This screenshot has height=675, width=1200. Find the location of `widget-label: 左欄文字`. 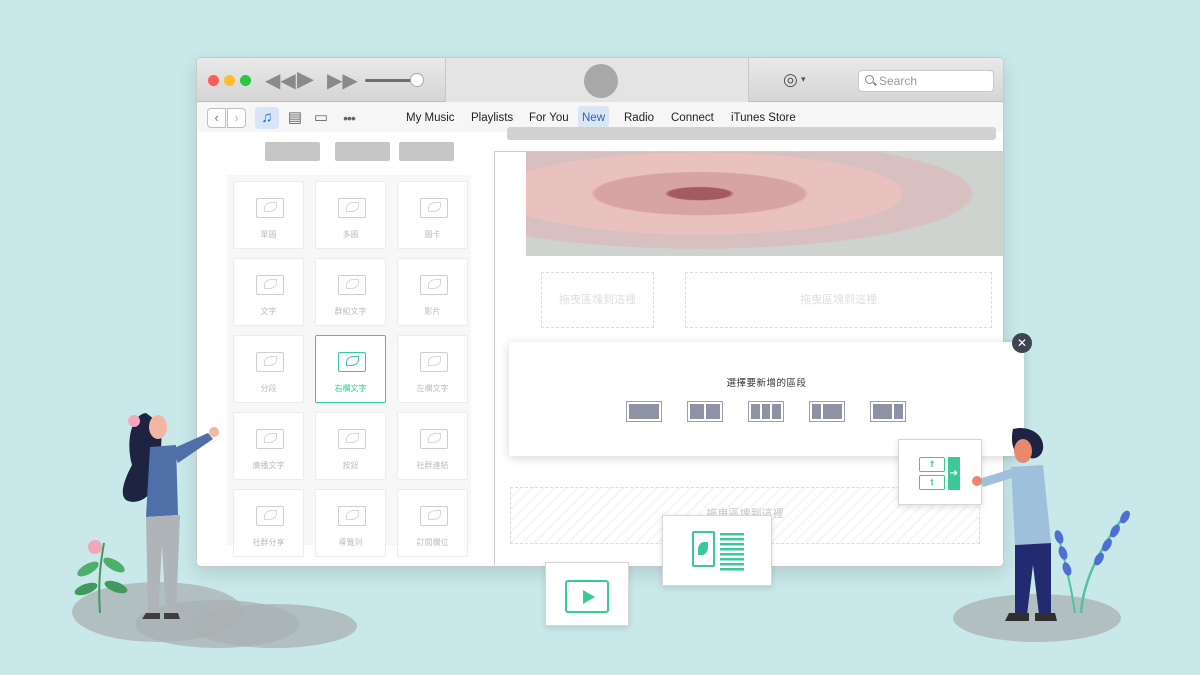

widget-label: 左欄文字 is located at coordinates (432, 388).